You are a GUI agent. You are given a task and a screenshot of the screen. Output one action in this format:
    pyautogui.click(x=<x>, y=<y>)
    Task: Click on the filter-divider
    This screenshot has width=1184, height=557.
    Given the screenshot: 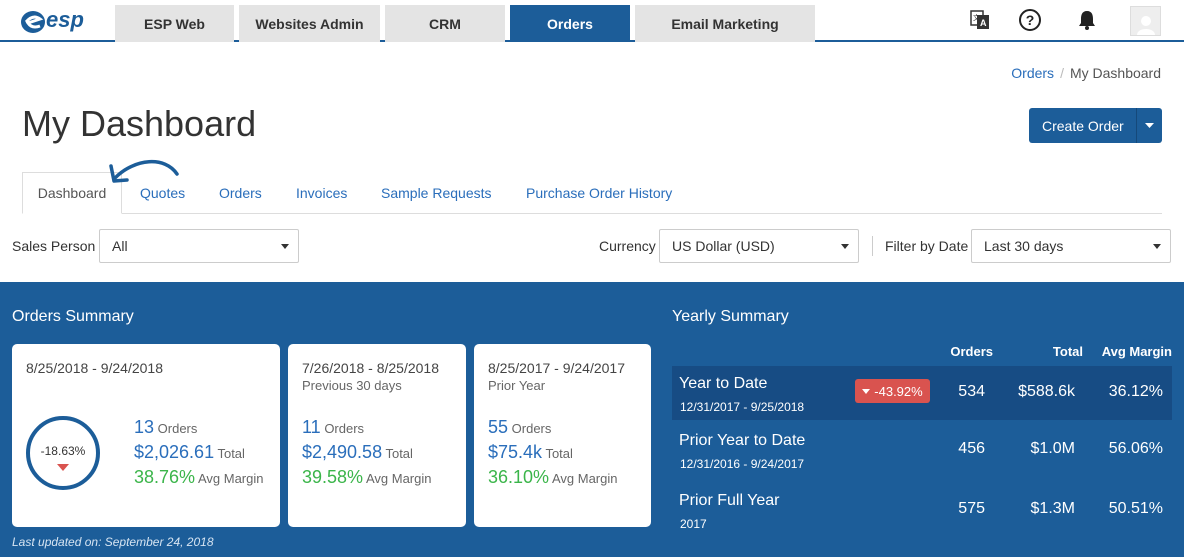 What is the action you would take?
    pyautogui.click(x=872, y=246)
    